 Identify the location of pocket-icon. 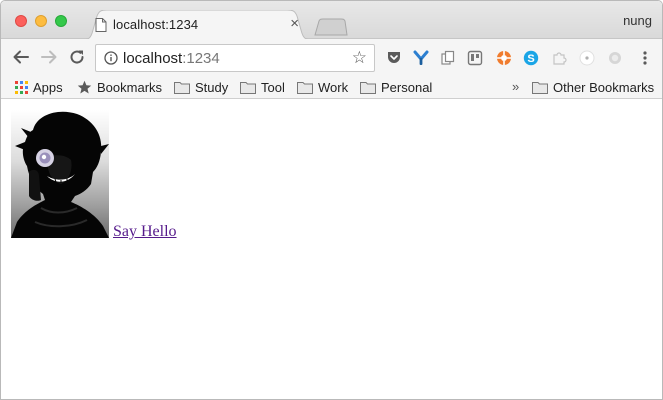
(394, 58).